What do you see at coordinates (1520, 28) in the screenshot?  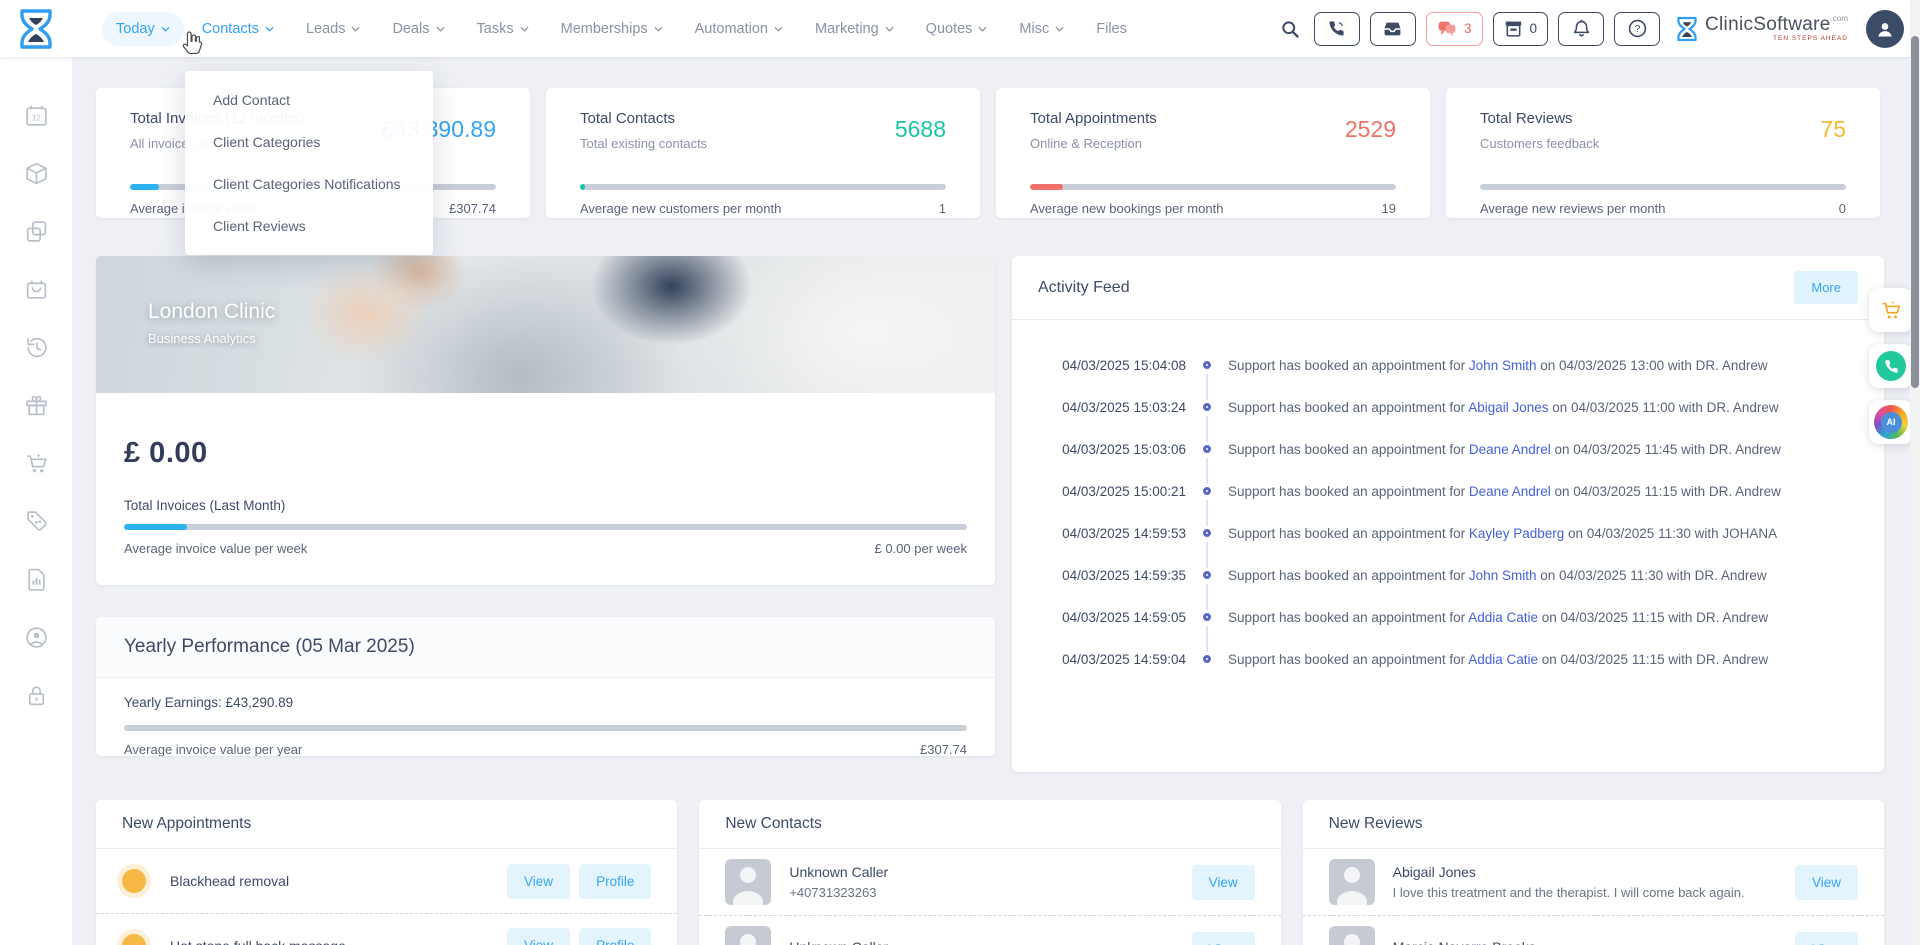 I see `till-button: 0` at bounding box center [1520, 28].